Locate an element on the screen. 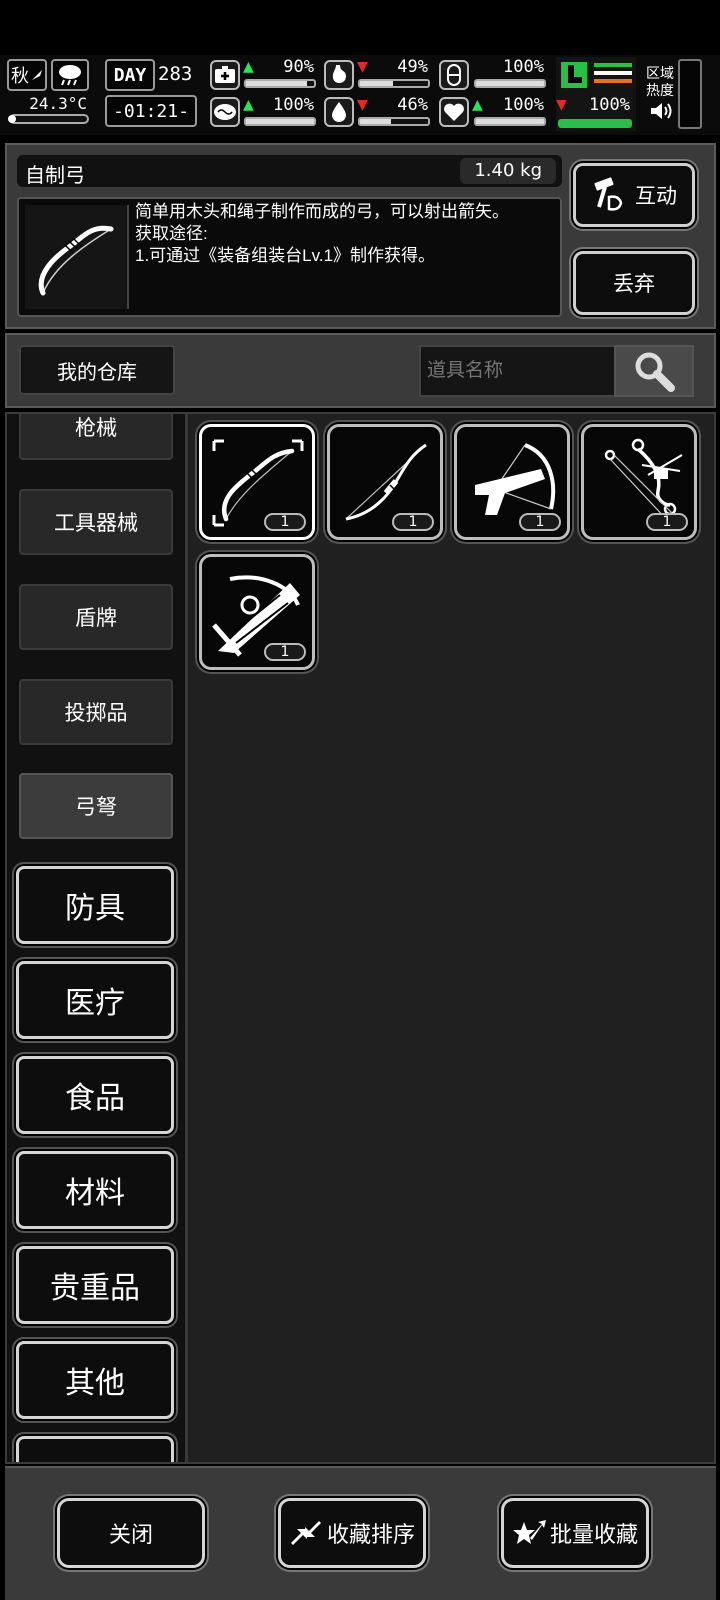  sub-category-bows: 弓弩 is located at coordinates (96, 806).